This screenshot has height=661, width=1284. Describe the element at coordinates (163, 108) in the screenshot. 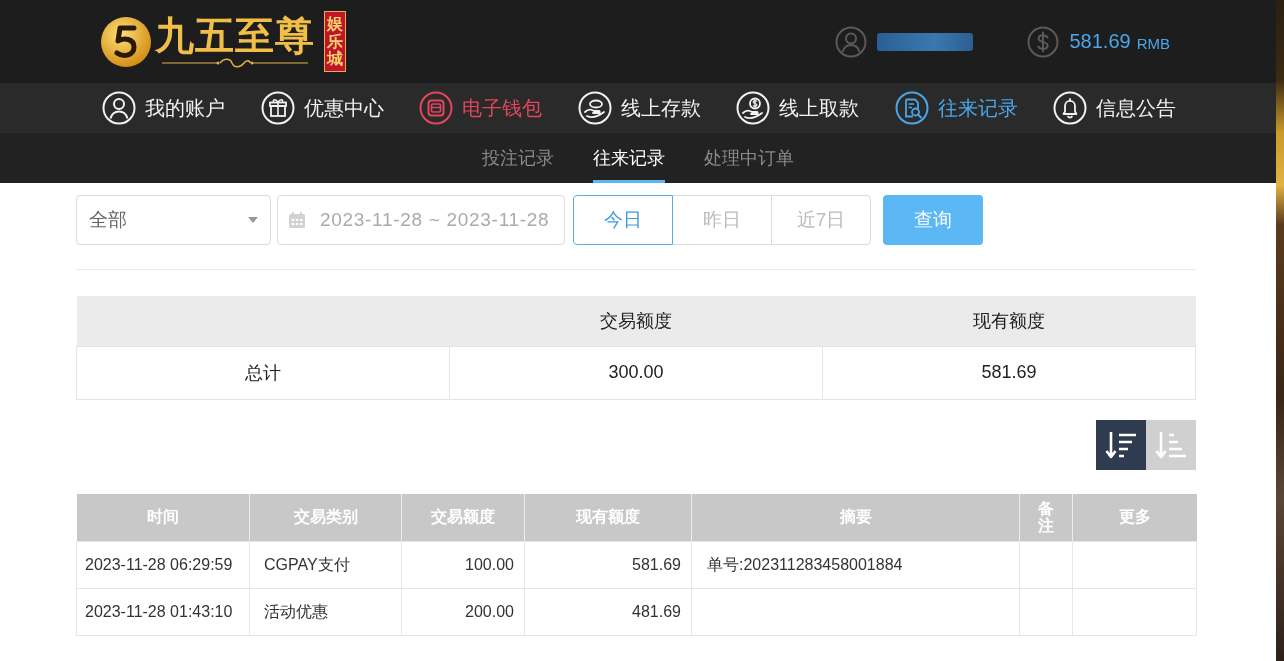

I see `nav-item: 我的账户` at that location.